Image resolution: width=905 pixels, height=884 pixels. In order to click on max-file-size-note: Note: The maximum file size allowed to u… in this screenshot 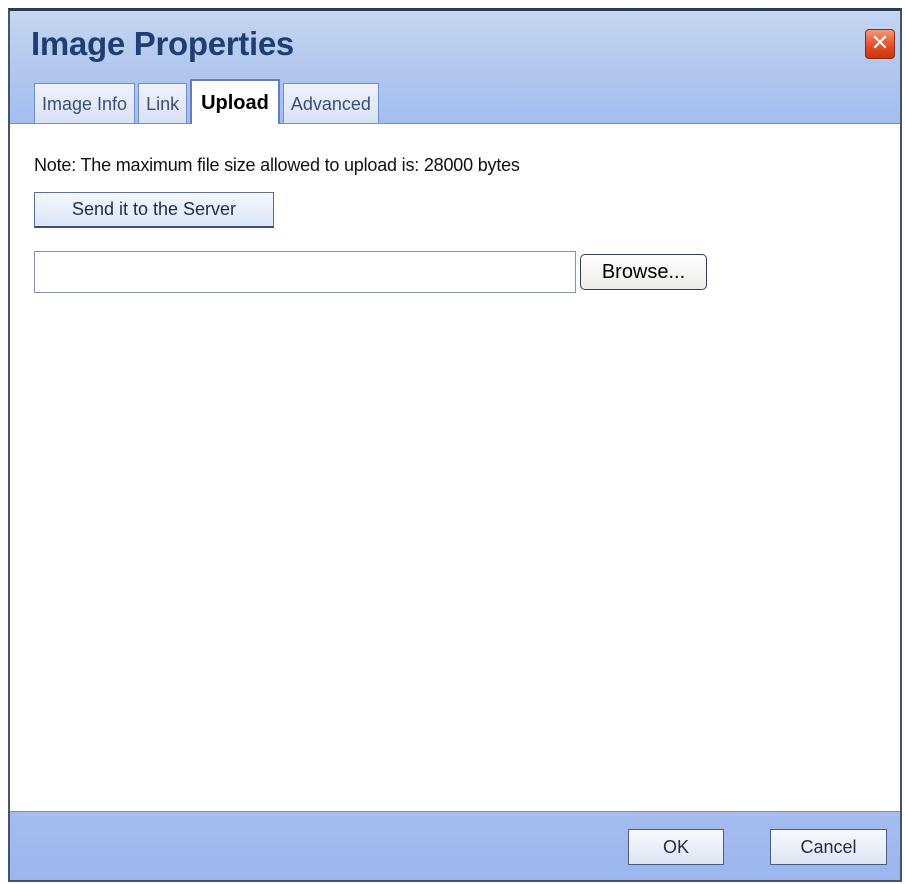, I will do `click(277, 165)`.